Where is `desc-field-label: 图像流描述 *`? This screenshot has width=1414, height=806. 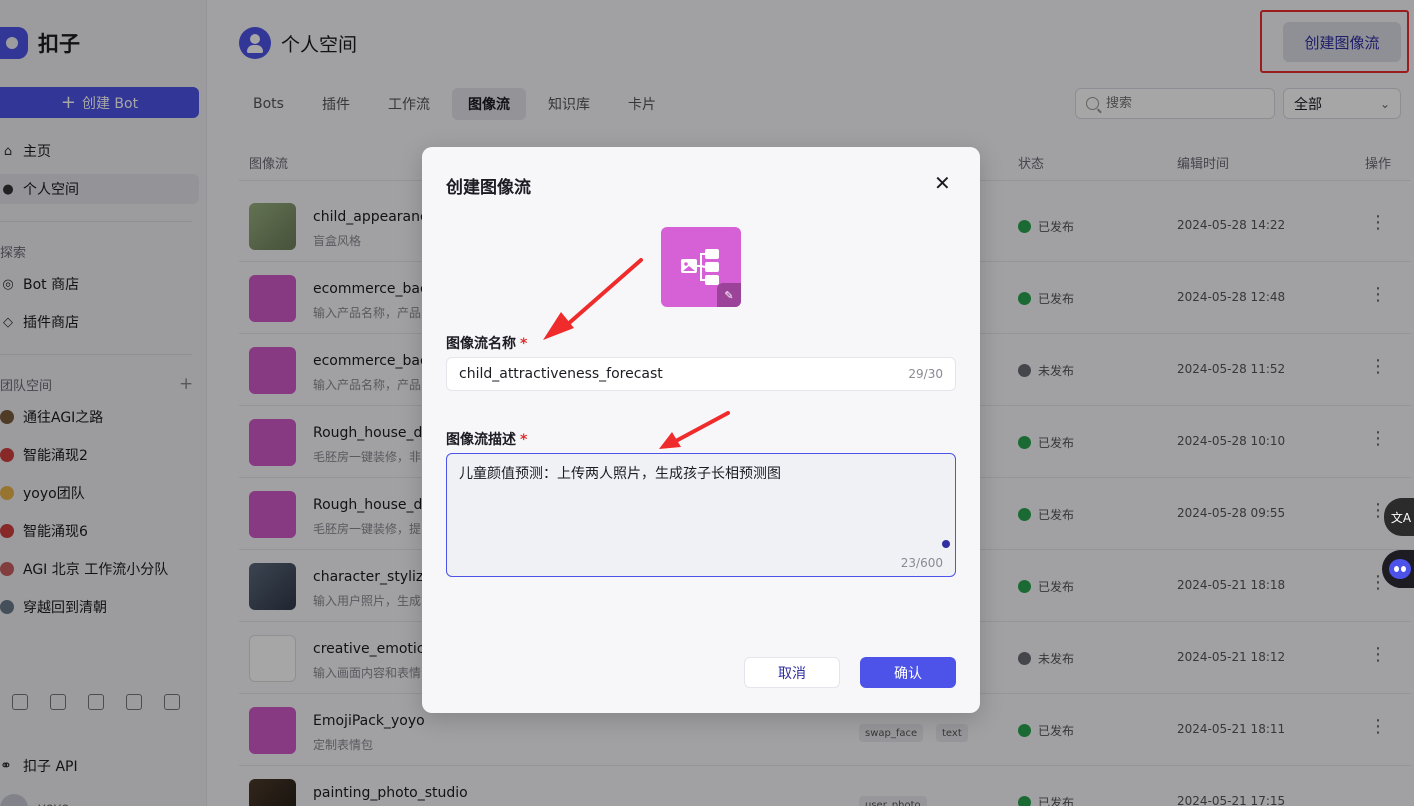 desc-field-label: 图像流描述 * is located at coordinates (486, 439).